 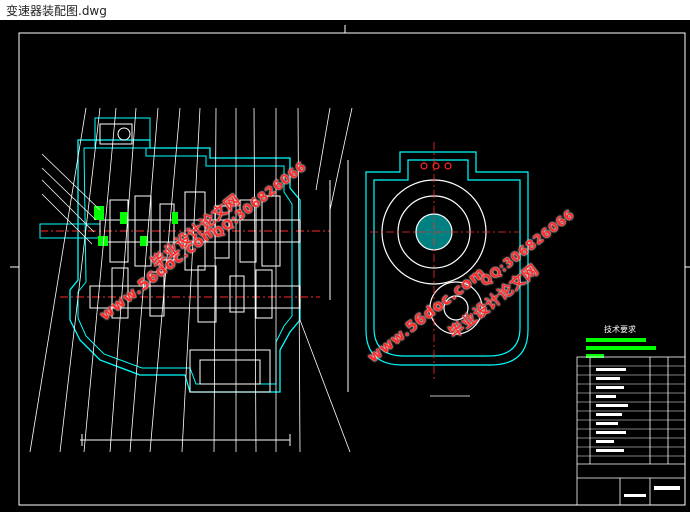 What do you see at coordinates (621, 348) in the screenshot?
I see `technical-requirements-block` at bounding box center [621, 348].